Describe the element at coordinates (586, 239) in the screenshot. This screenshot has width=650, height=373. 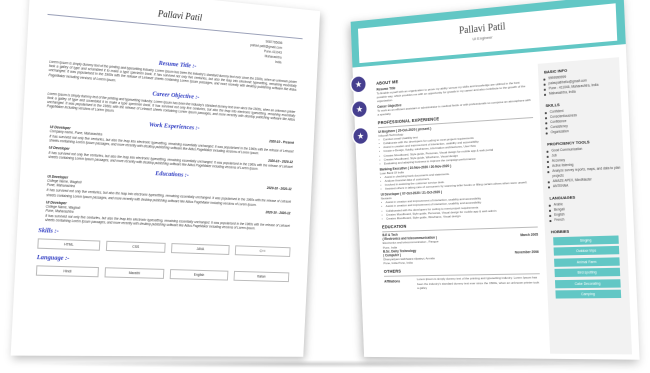
I see `hobby-pill: Singing` at that location.